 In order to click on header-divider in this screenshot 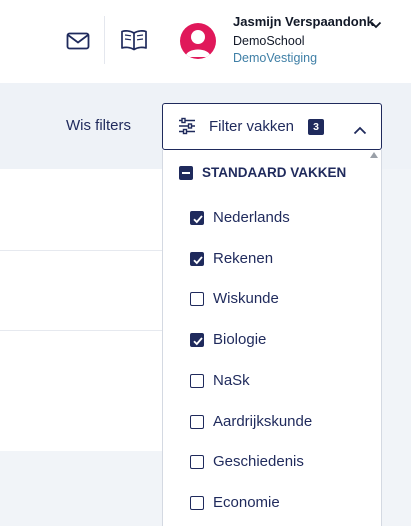, I will do `click(104, 40)`.